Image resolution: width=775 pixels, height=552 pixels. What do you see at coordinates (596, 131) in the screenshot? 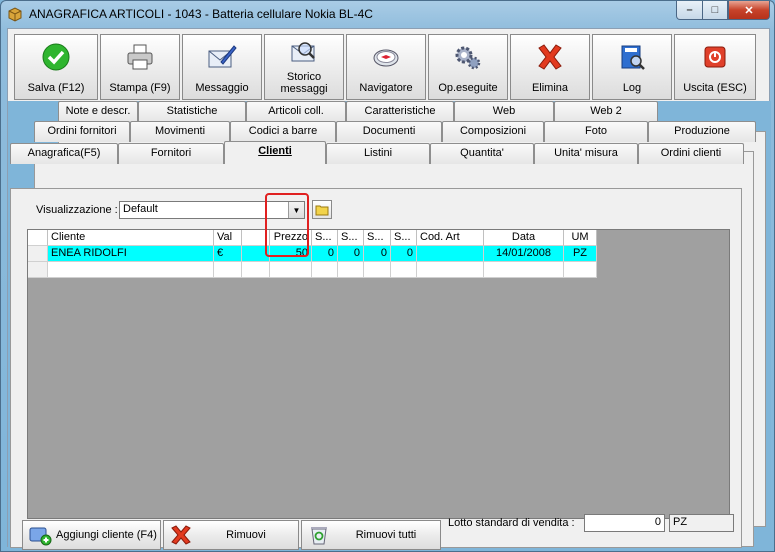
I see `tab-foto: Foto` at bounding box center [596, 131].